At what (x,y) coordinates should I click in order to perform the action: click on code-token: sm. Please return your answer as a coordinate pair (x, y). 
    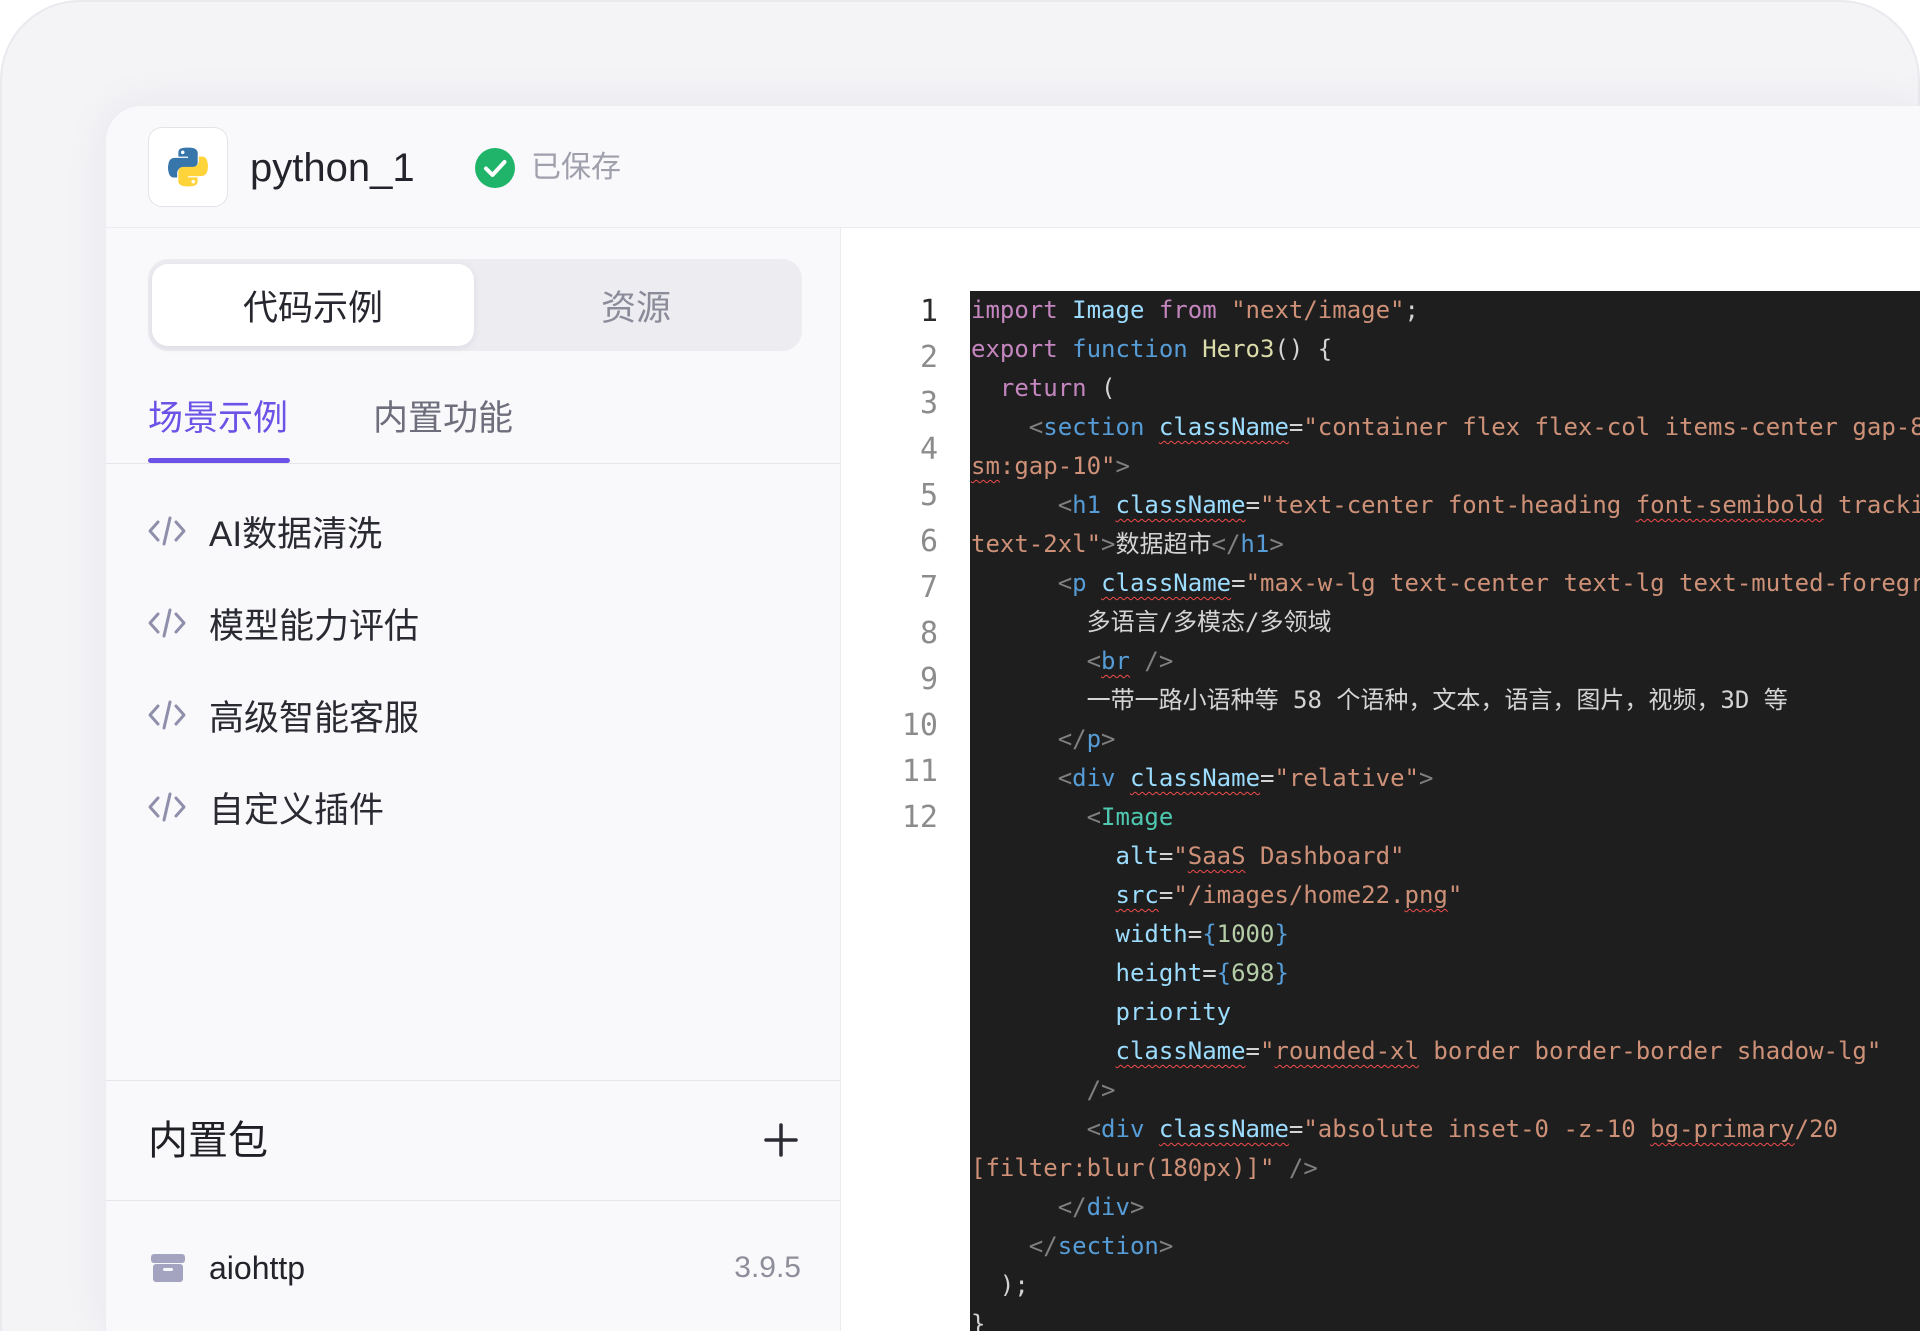
    Looking at the image, I should click on (985, 466).